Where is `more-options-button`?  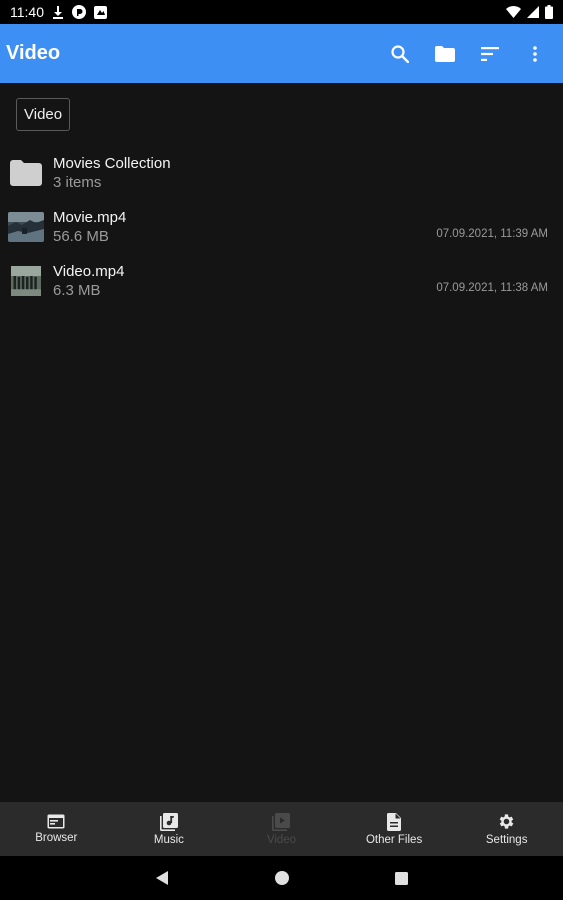
more-options-button is located at coordinates (534, 53).